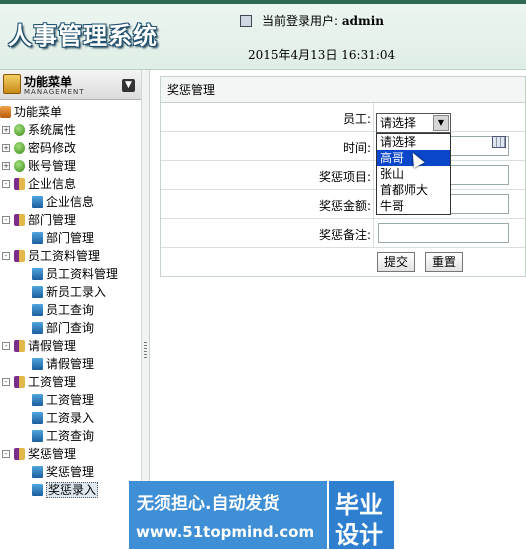 This screenshot has height=550, width=526. I want to click on key-icon, so click(19, 148).